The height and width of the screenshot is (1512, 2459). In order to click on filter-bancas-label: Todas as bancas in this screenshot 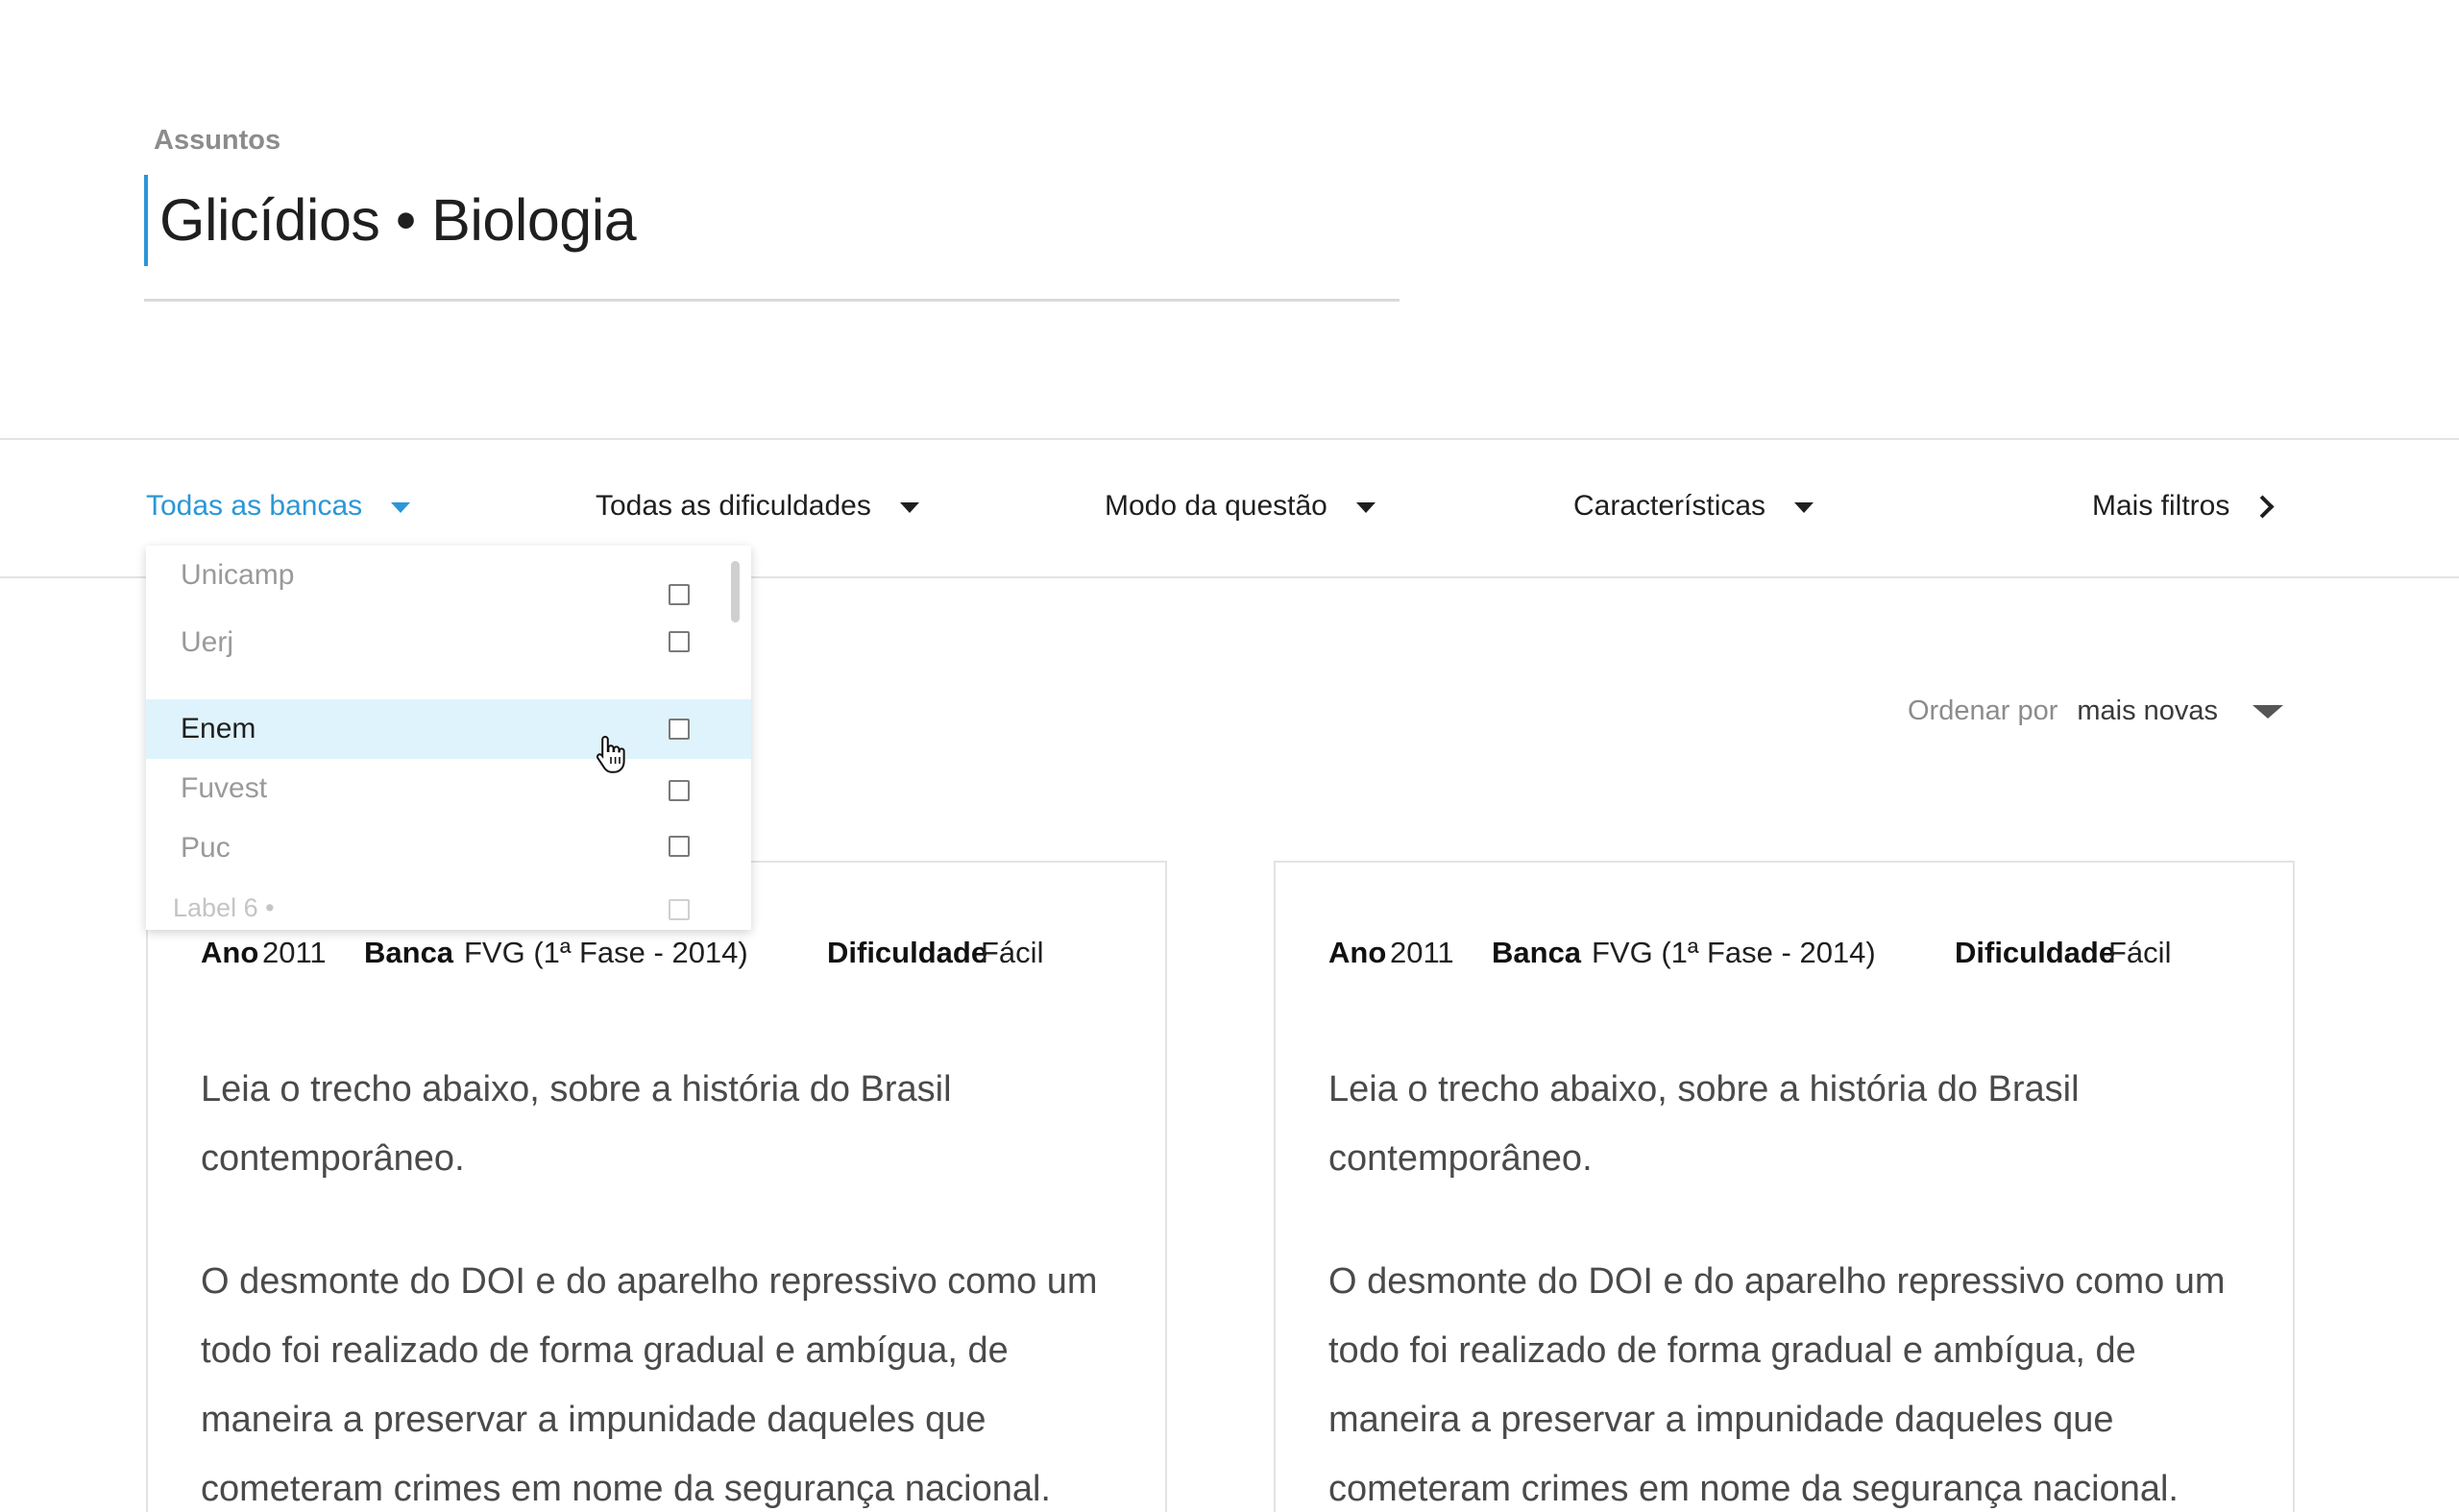, I will do `click(254, 506)`.